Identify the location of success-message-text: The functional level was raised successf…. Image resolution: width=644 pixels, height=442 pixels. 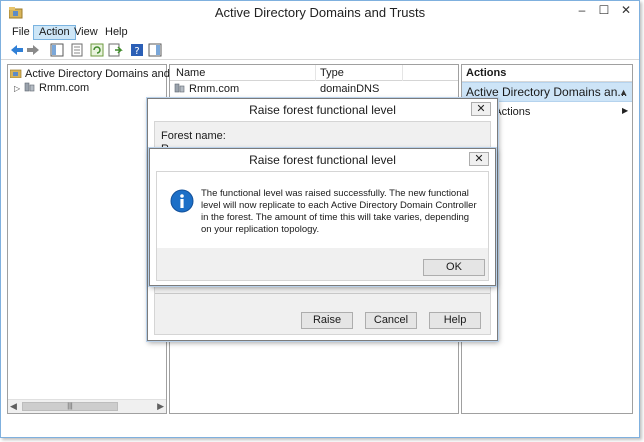
(339, 211).